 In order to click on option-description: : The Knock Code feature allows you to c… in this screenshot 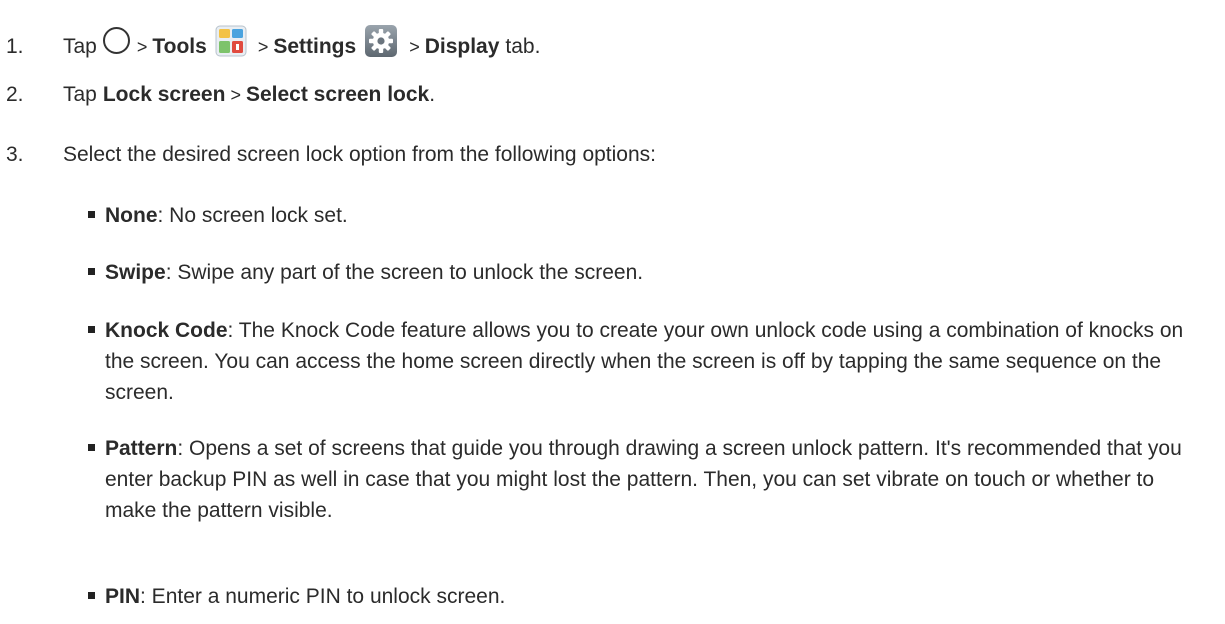, I will do `click(644, 361)`.